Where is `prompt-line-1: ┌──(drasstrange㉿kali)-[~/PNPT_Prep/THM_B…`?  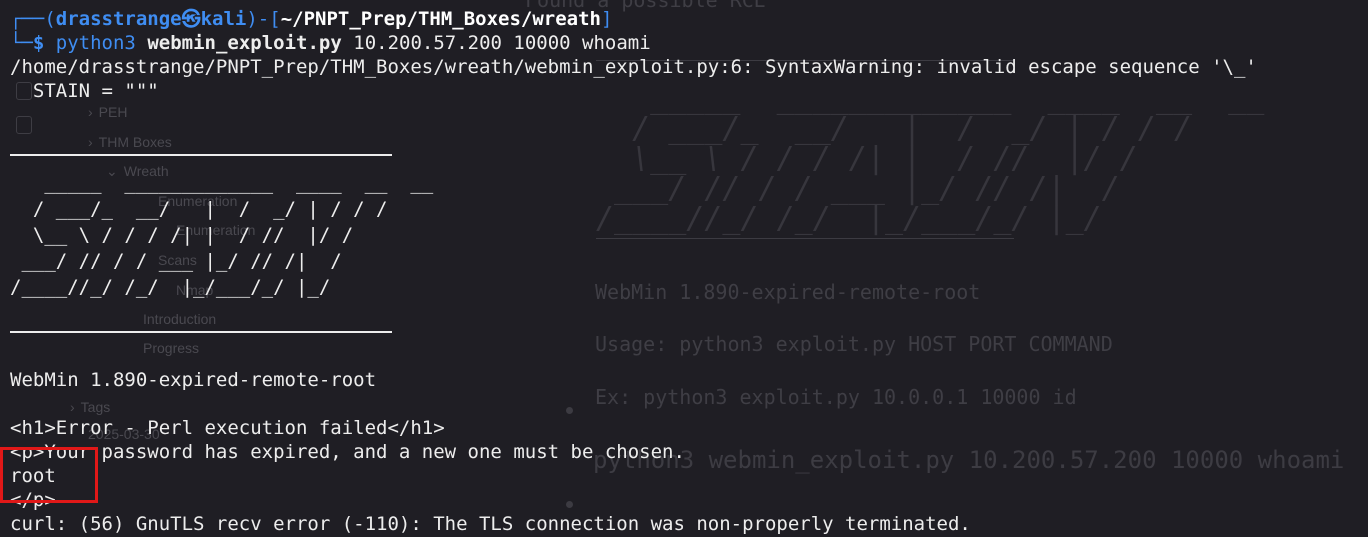 prompt-line-1: ┌──(drasstrange㉿kali)-[~/PNPT_Prep/THM_B… is located at coordinates (311, 19).